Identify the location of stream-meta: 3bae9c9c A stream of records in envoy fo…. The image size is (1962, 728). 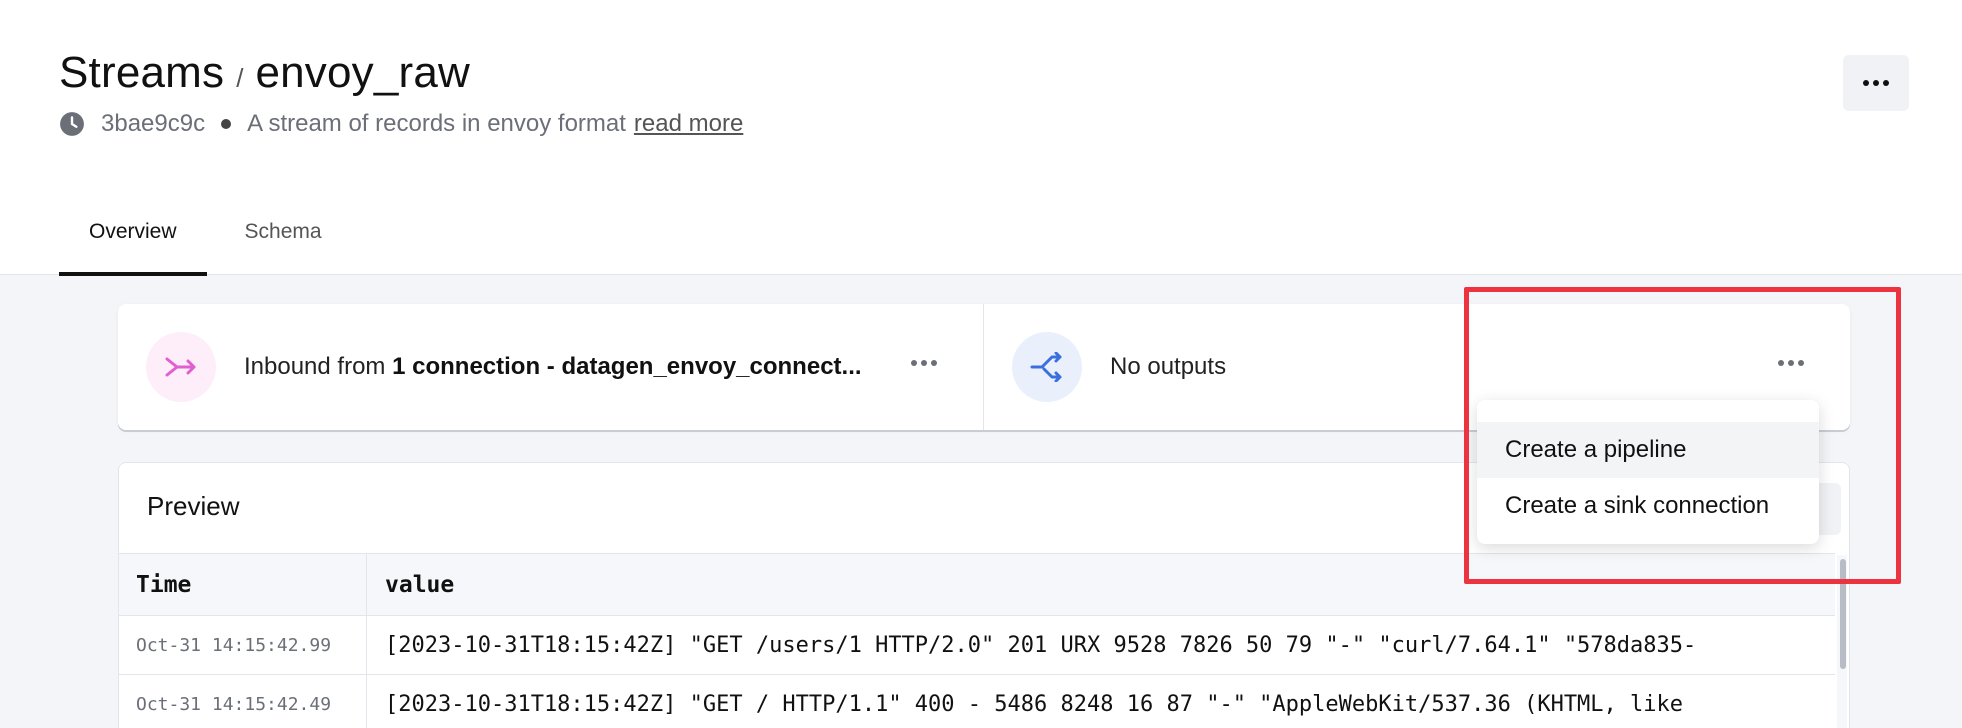
(401, 124).